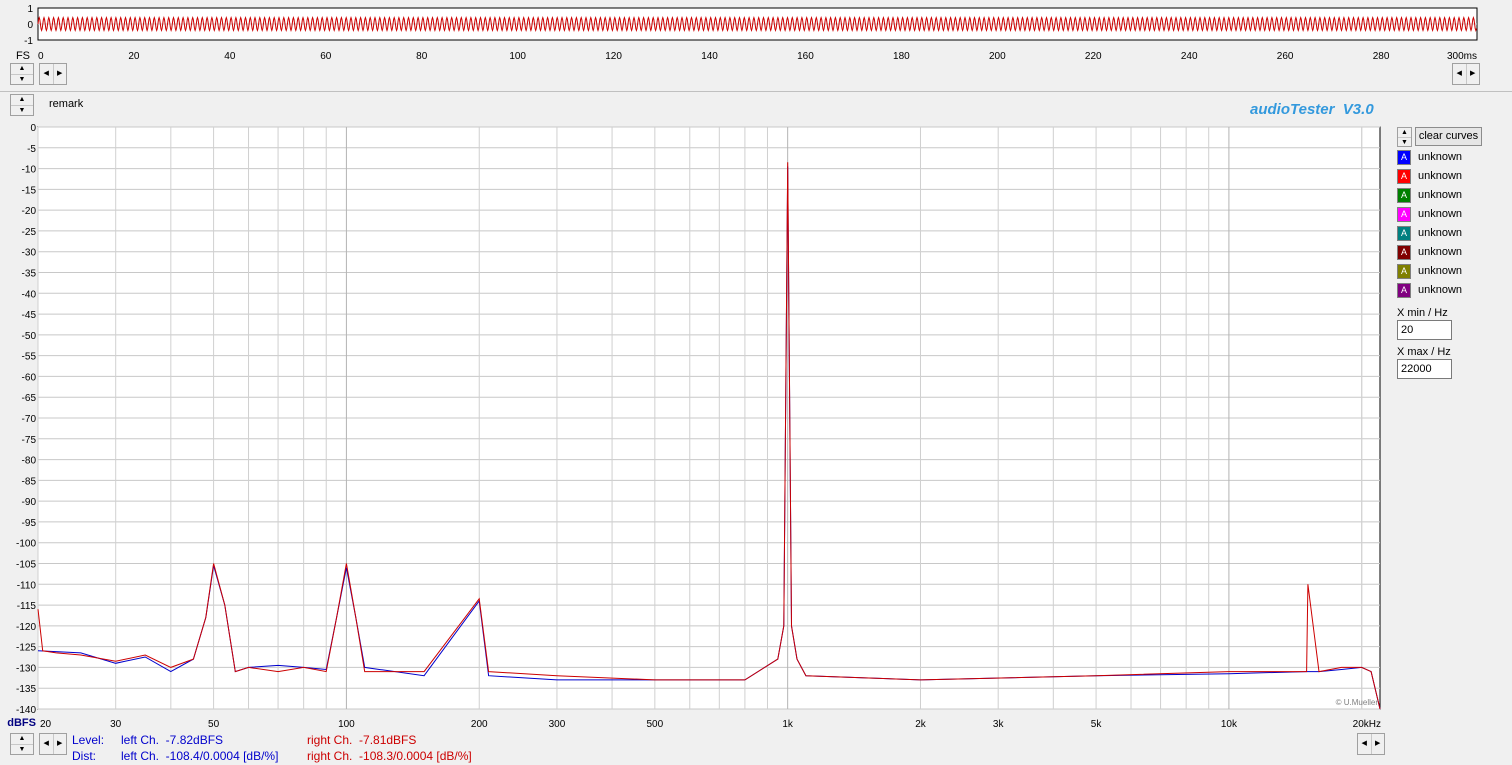  Describe the element at coordinates (29, 274) in the screenshot. I see `y-tick-label: -35` at that location.